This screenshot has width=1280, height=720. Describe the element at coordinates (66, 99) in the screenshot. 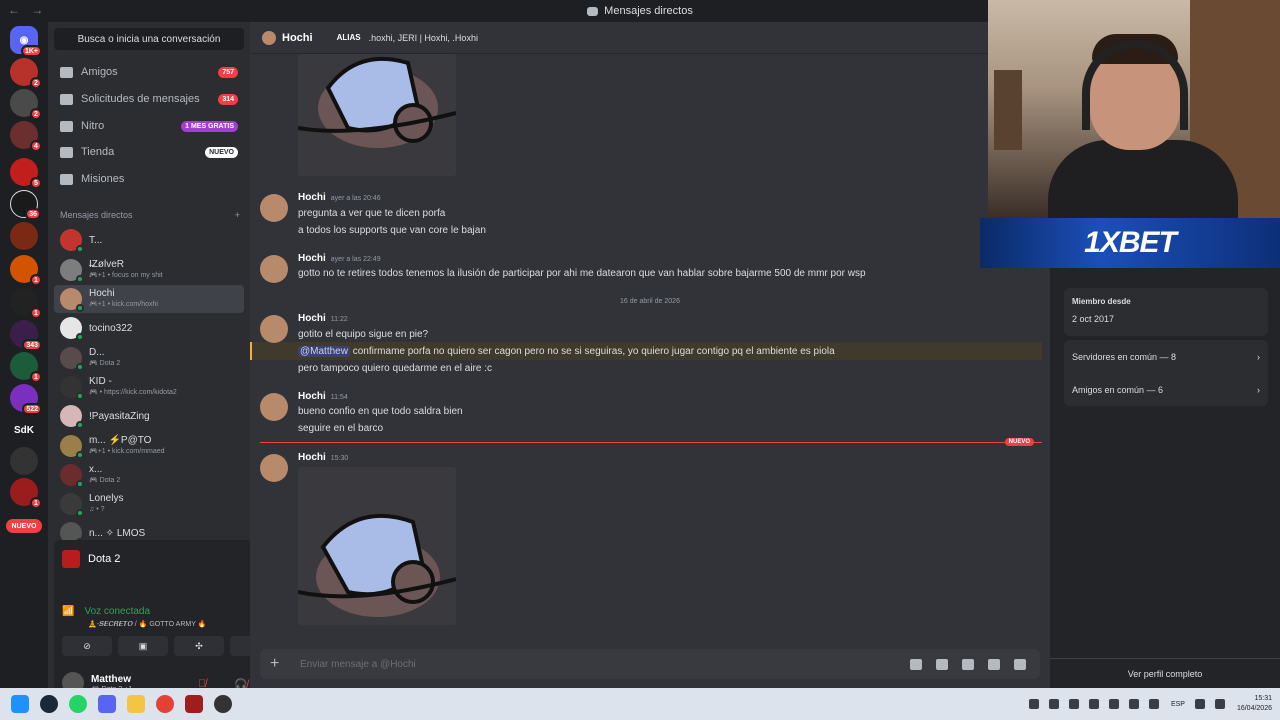

I see `envelope-icon` at that location.